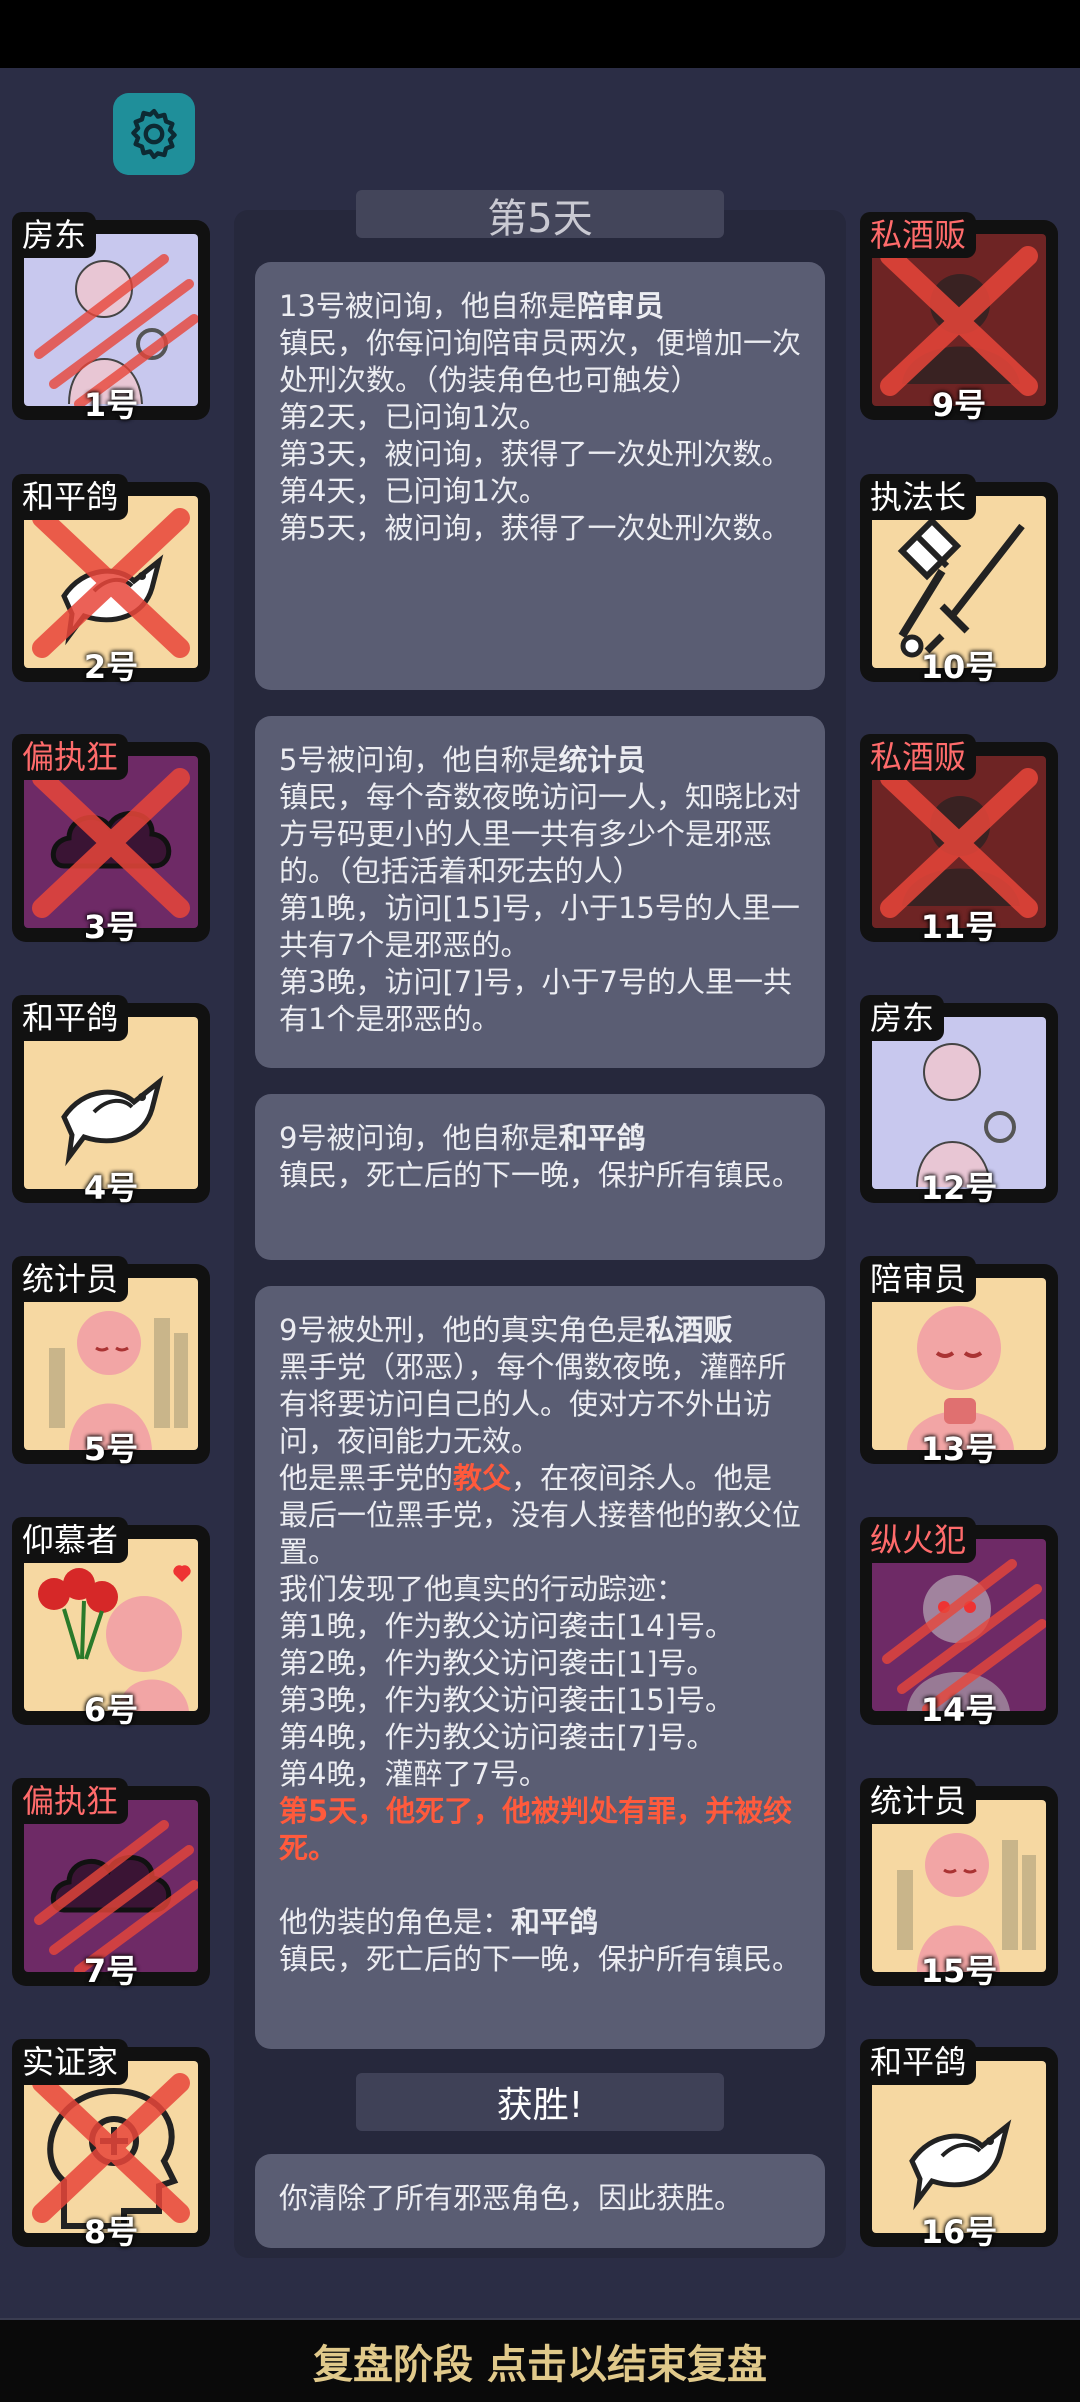 The image size is (1080, 2402). What do you see at coordinates (959, 1710) in the screenshot?
I see `player-number: 14号` at bounding box center [959, 1710].